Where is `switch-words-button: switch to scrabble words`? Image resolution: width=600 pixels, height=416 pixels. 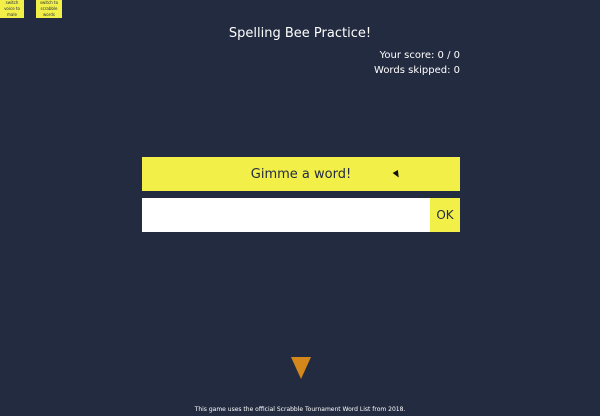
switch-words-button: switch to scrabble words is located at coordinates (49, 9).